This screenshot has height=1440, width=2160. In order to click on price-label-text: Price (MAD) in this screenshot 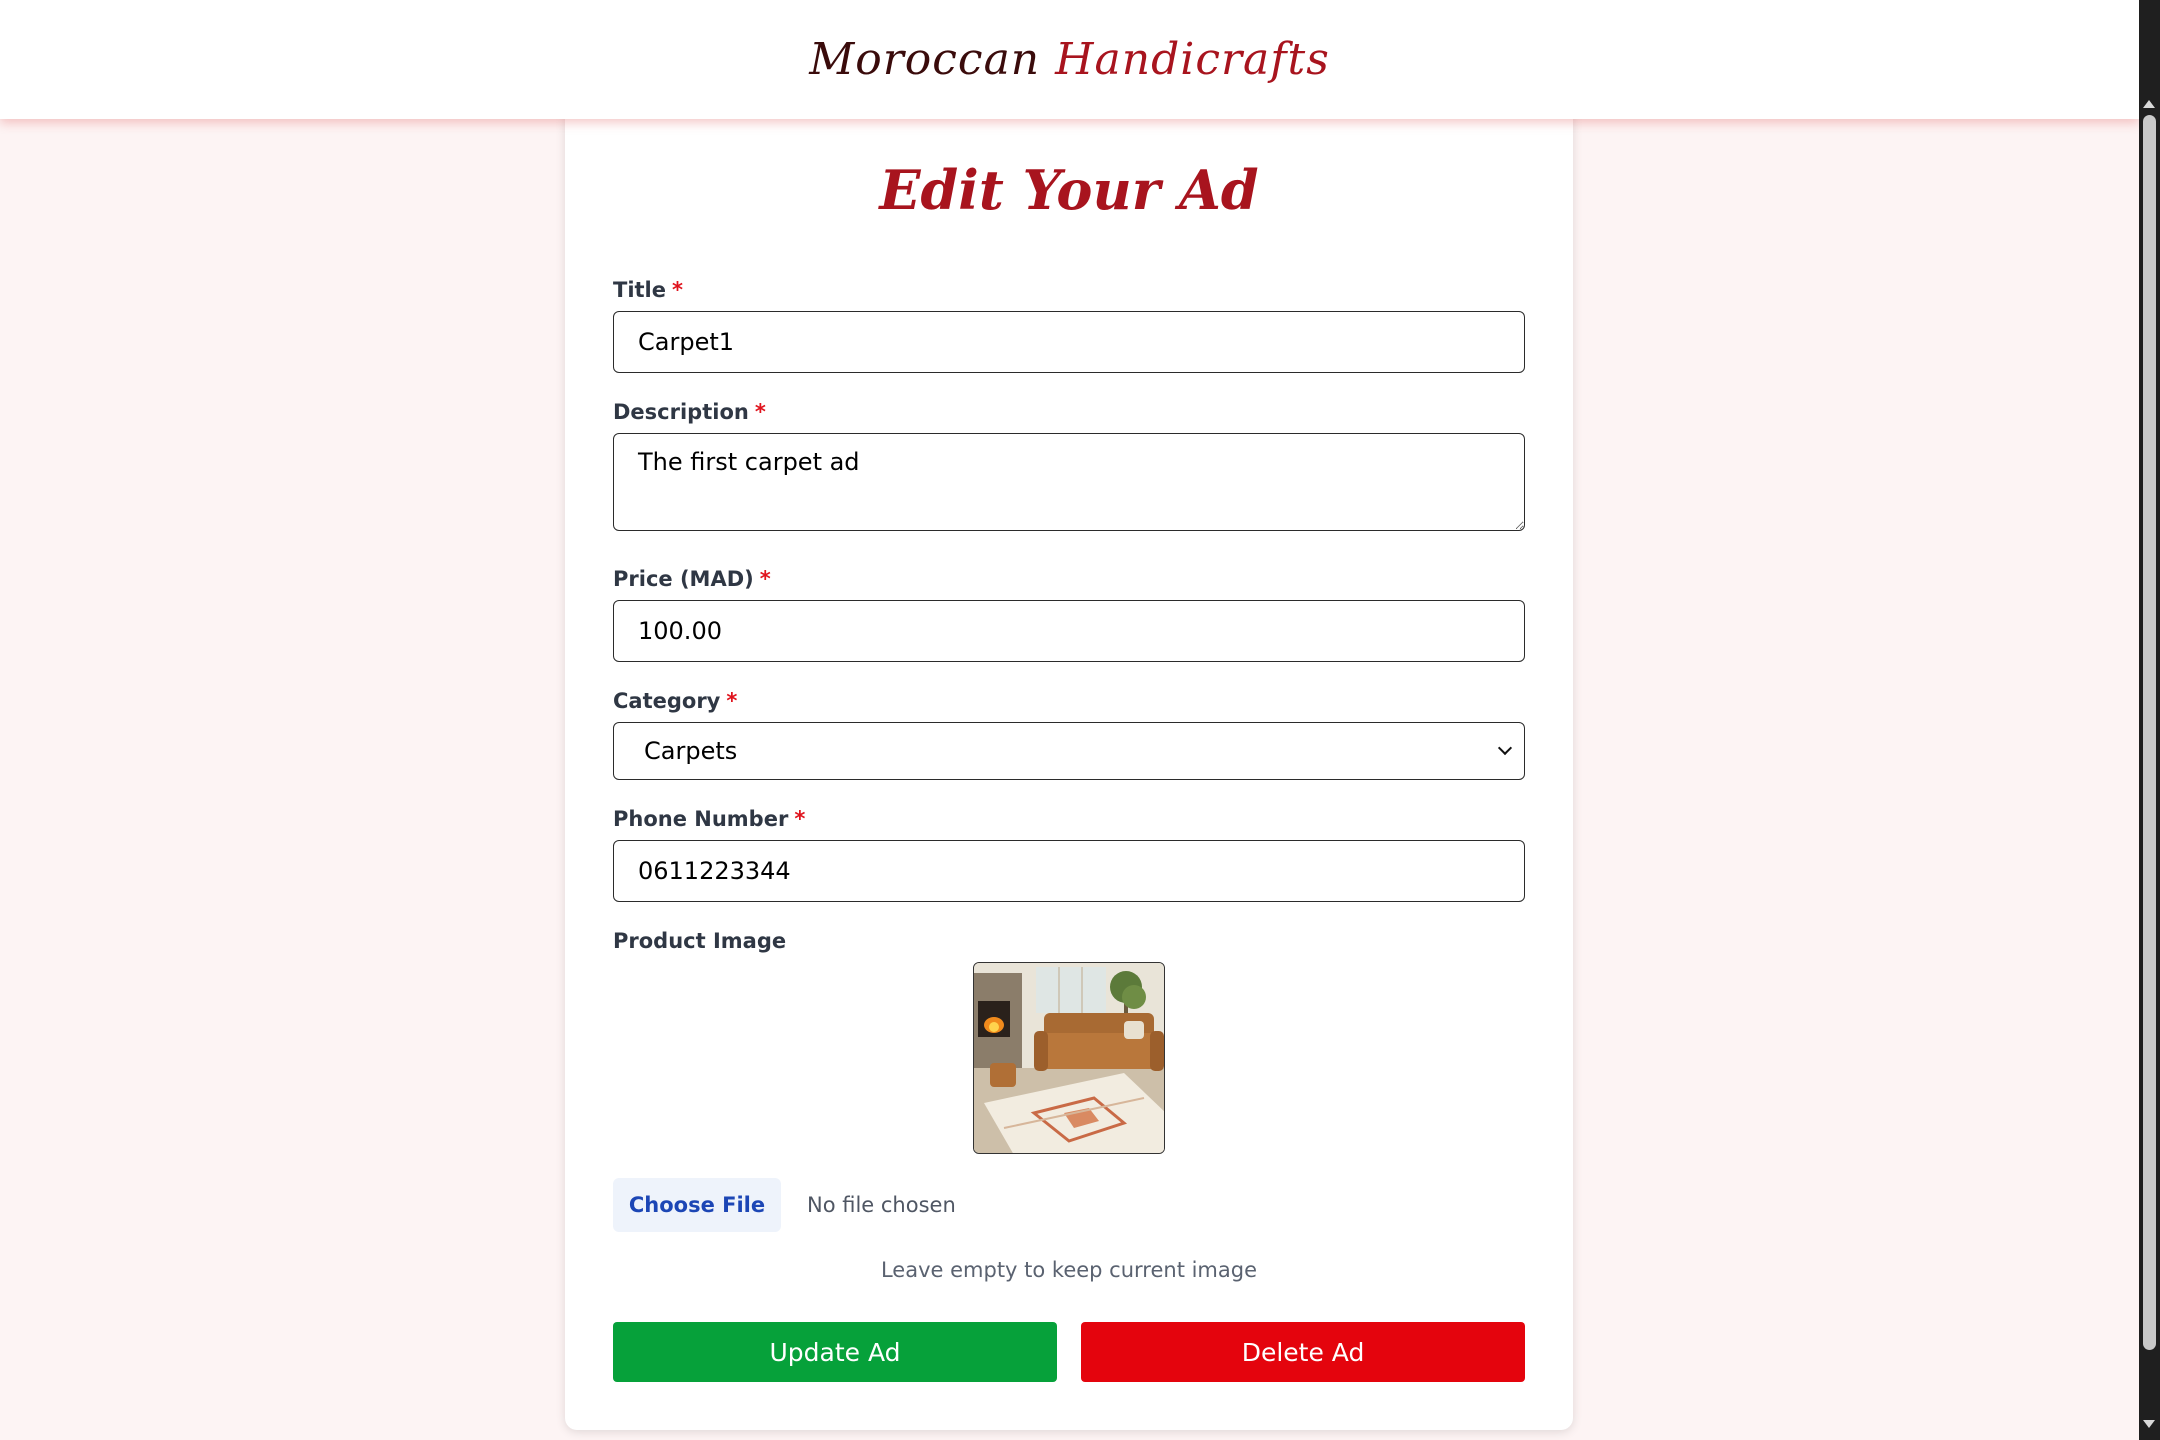, I will do `click(683, 579)`.